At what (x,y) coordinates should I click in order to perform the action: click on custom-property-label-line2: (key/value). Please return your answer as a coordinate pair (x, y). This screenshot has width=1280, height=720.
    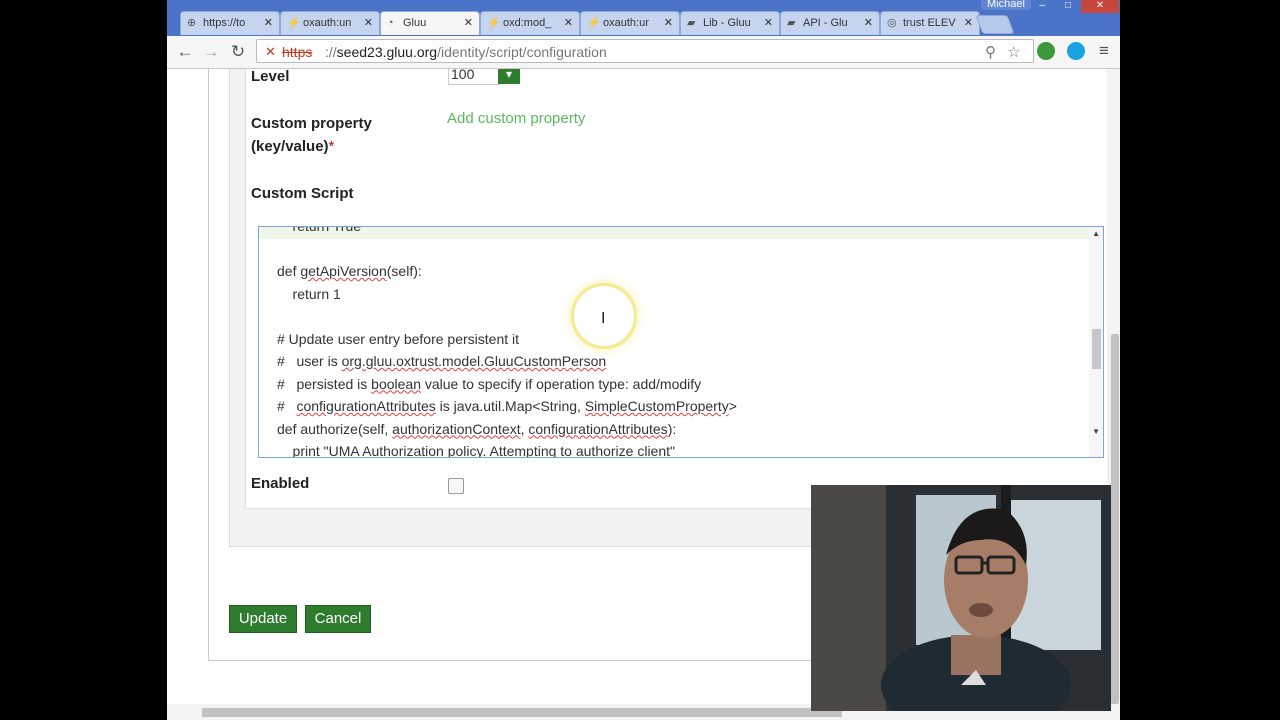
    Looking at the image, I should click on (290, 146).